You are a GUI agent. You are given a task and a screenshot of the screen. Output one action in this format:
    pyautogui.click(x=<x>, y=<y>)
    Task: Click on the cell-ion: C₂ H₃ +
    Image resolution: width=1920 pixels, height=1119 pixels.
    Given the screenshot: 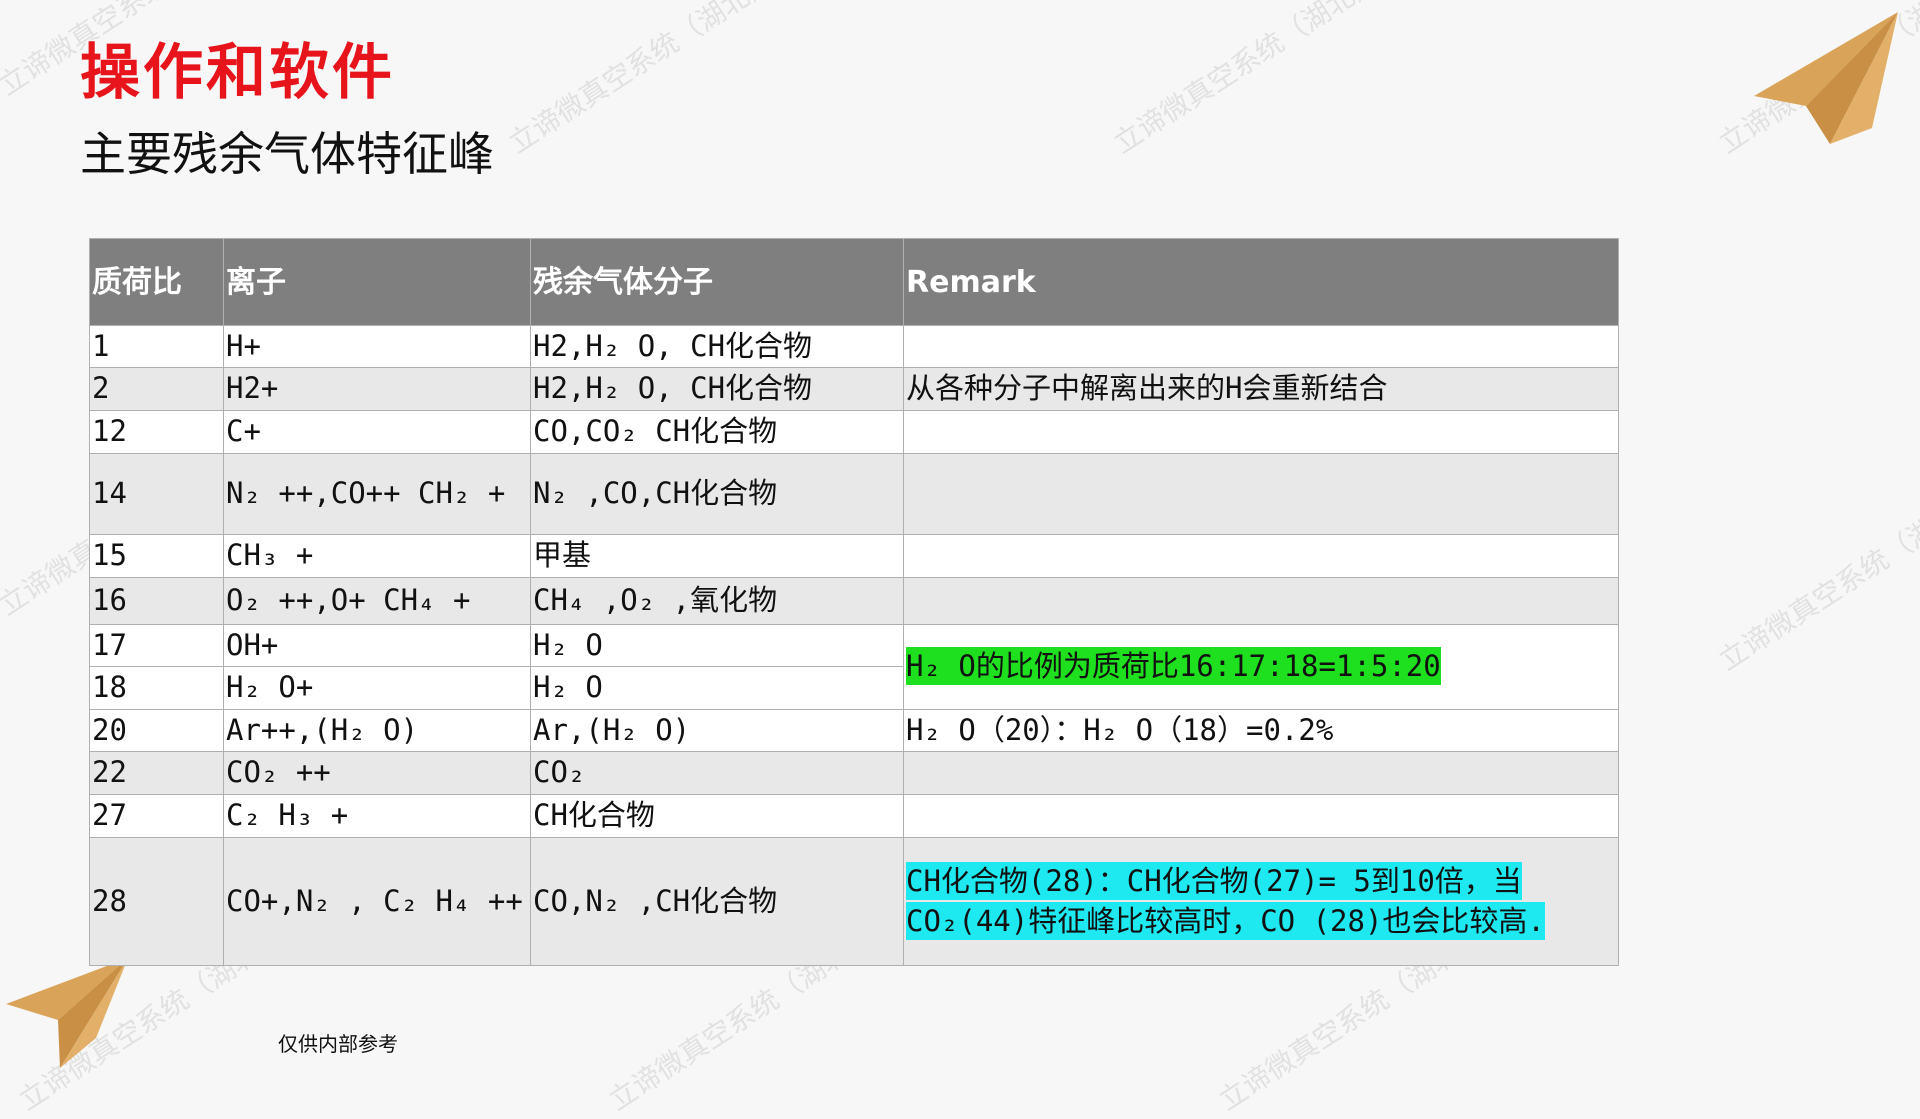 What is the action you would take?
    pyautogui.click(x=377, y=816)
    